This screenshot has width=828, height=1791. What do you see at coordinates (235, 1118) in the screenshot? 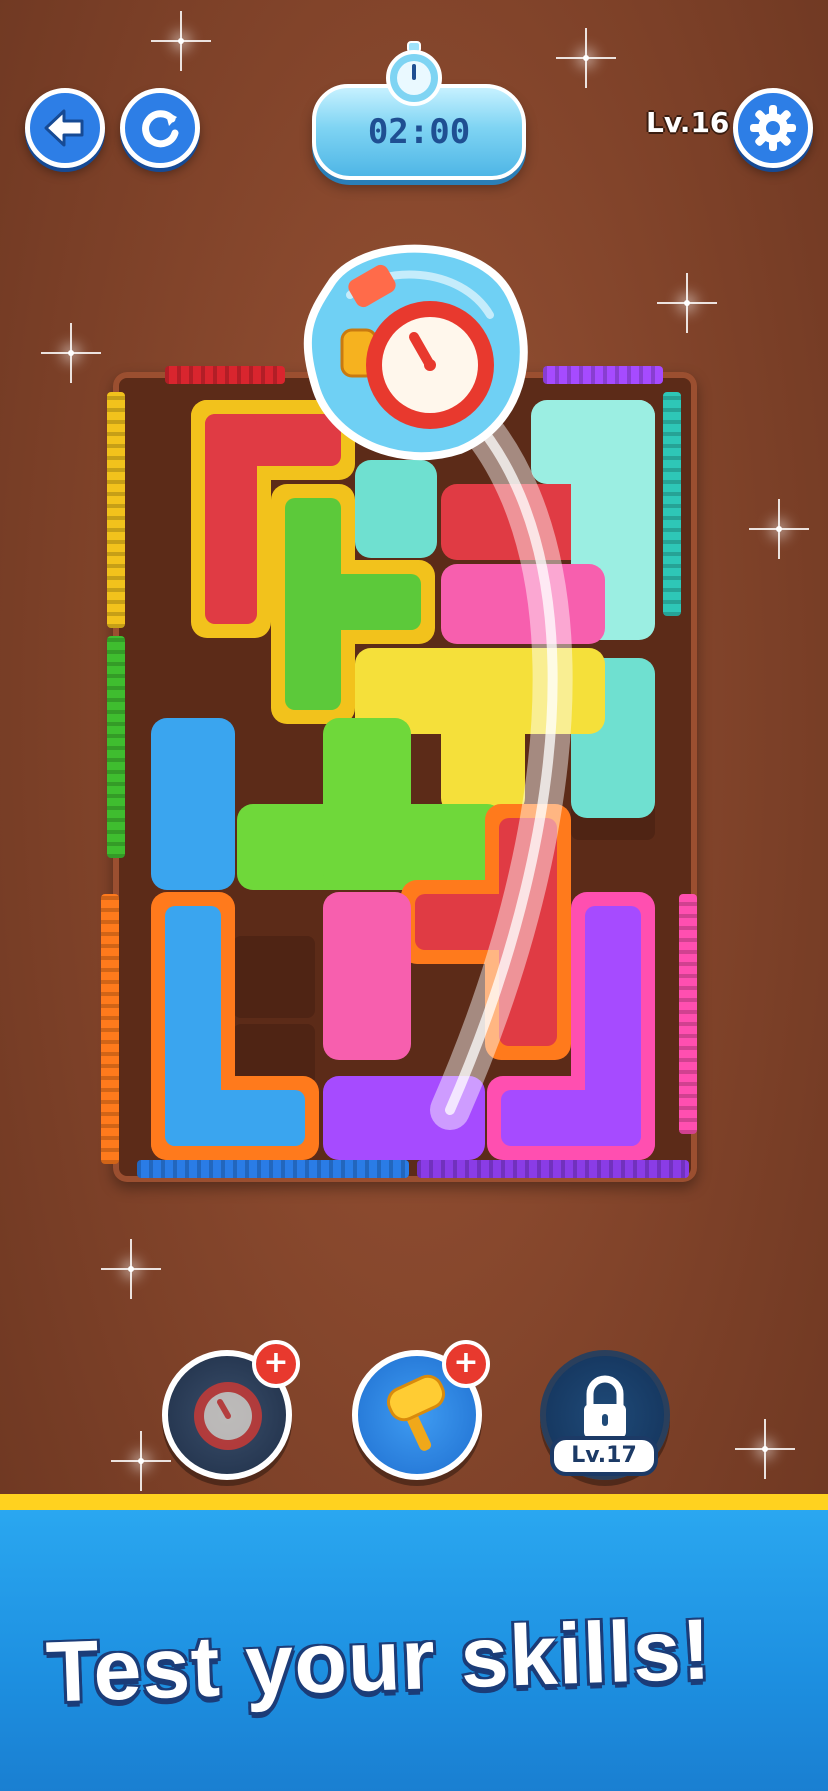
I see `puzzle-piece-blue-inner` at bounding box center [235, 1118].